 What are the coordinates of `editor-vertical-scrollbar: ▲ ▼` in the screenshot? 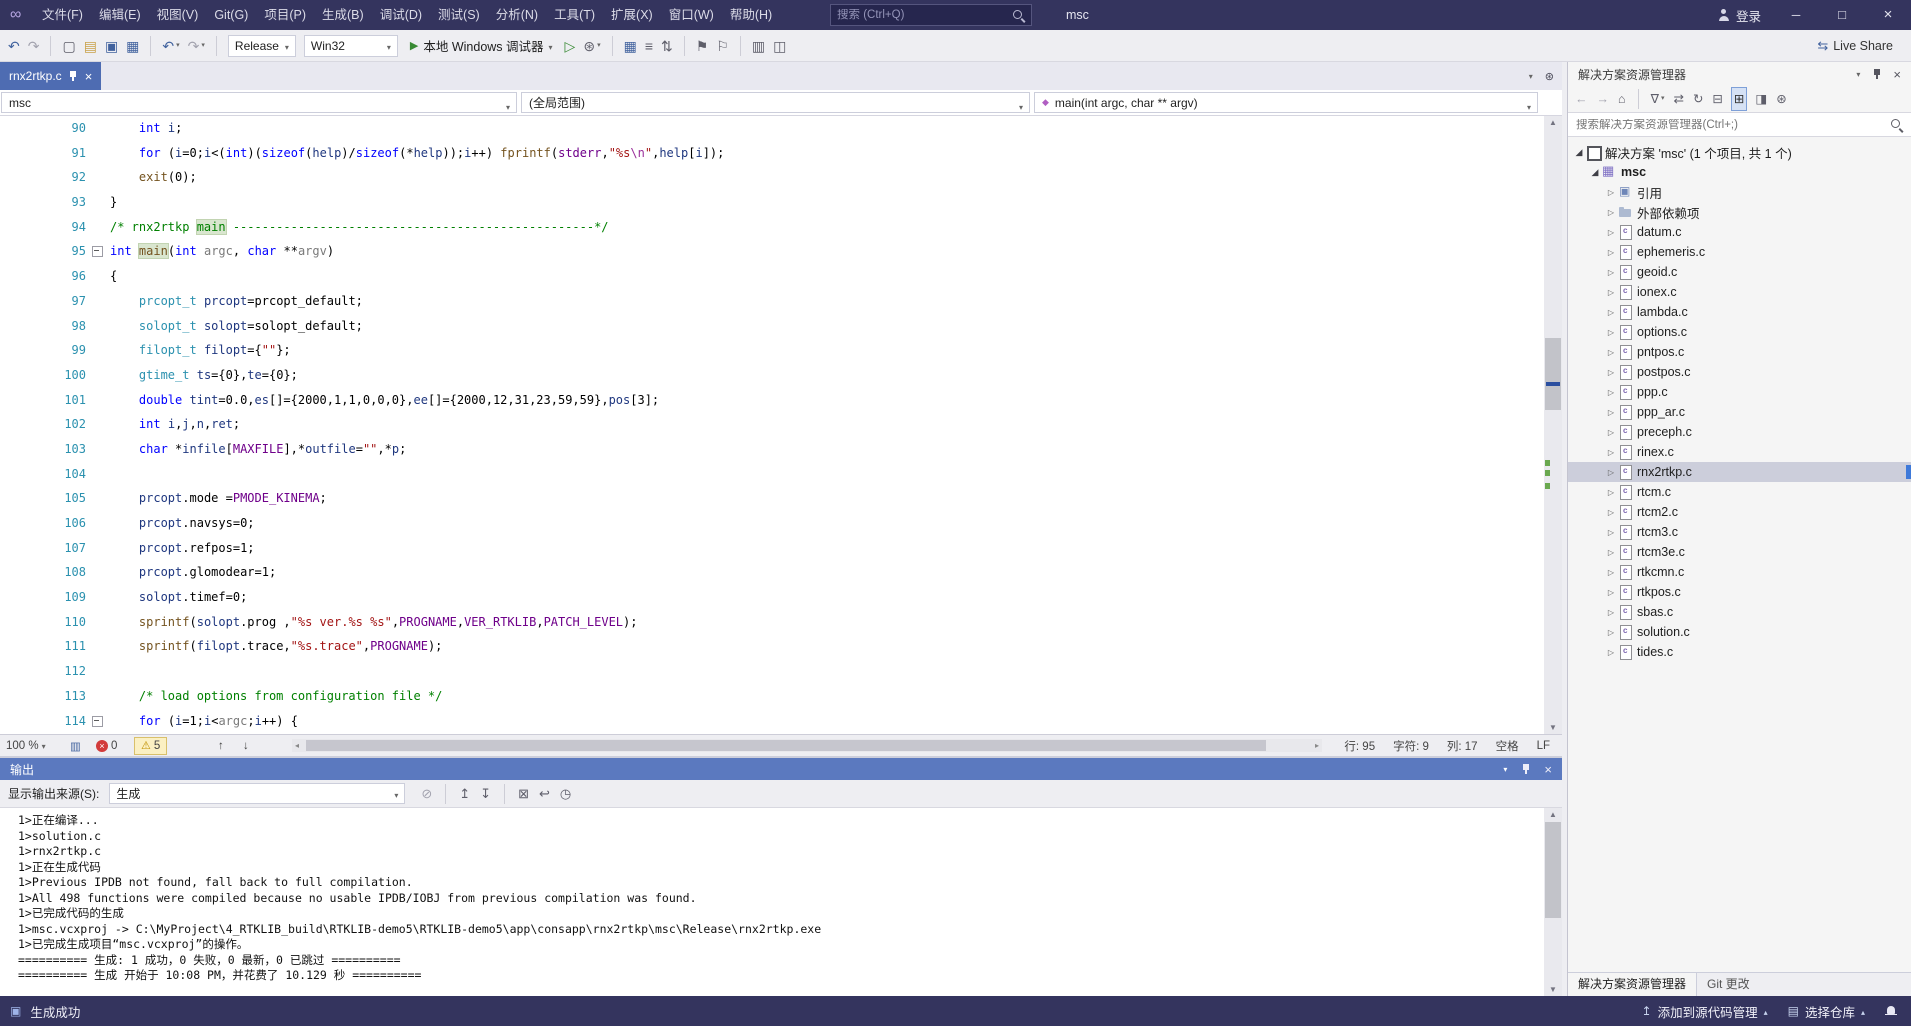 It's located at (1553, 425).